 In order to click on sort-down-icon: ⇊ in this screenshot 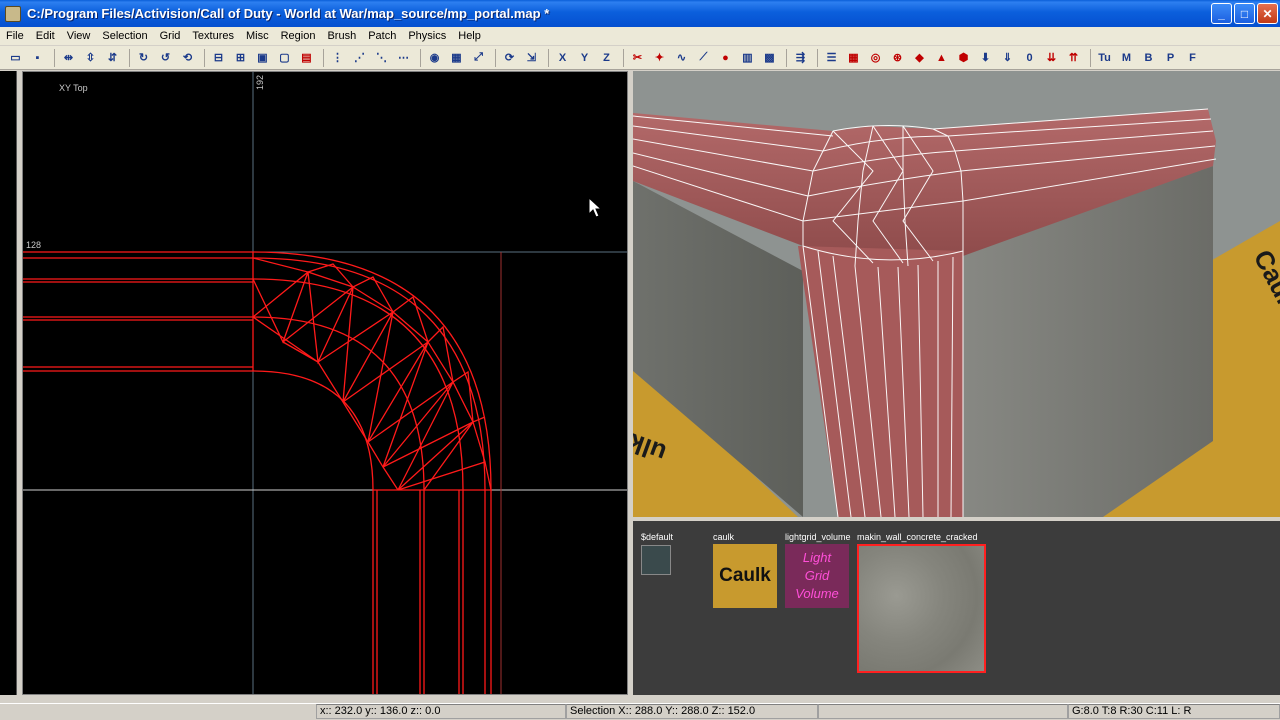, I will do `click(1051, 58)`.